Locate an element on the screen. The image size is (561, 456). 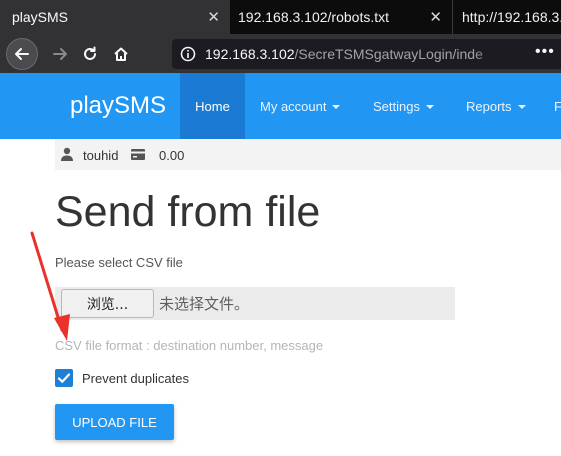
arrow-left-icon is located at coordinates (22, 54).